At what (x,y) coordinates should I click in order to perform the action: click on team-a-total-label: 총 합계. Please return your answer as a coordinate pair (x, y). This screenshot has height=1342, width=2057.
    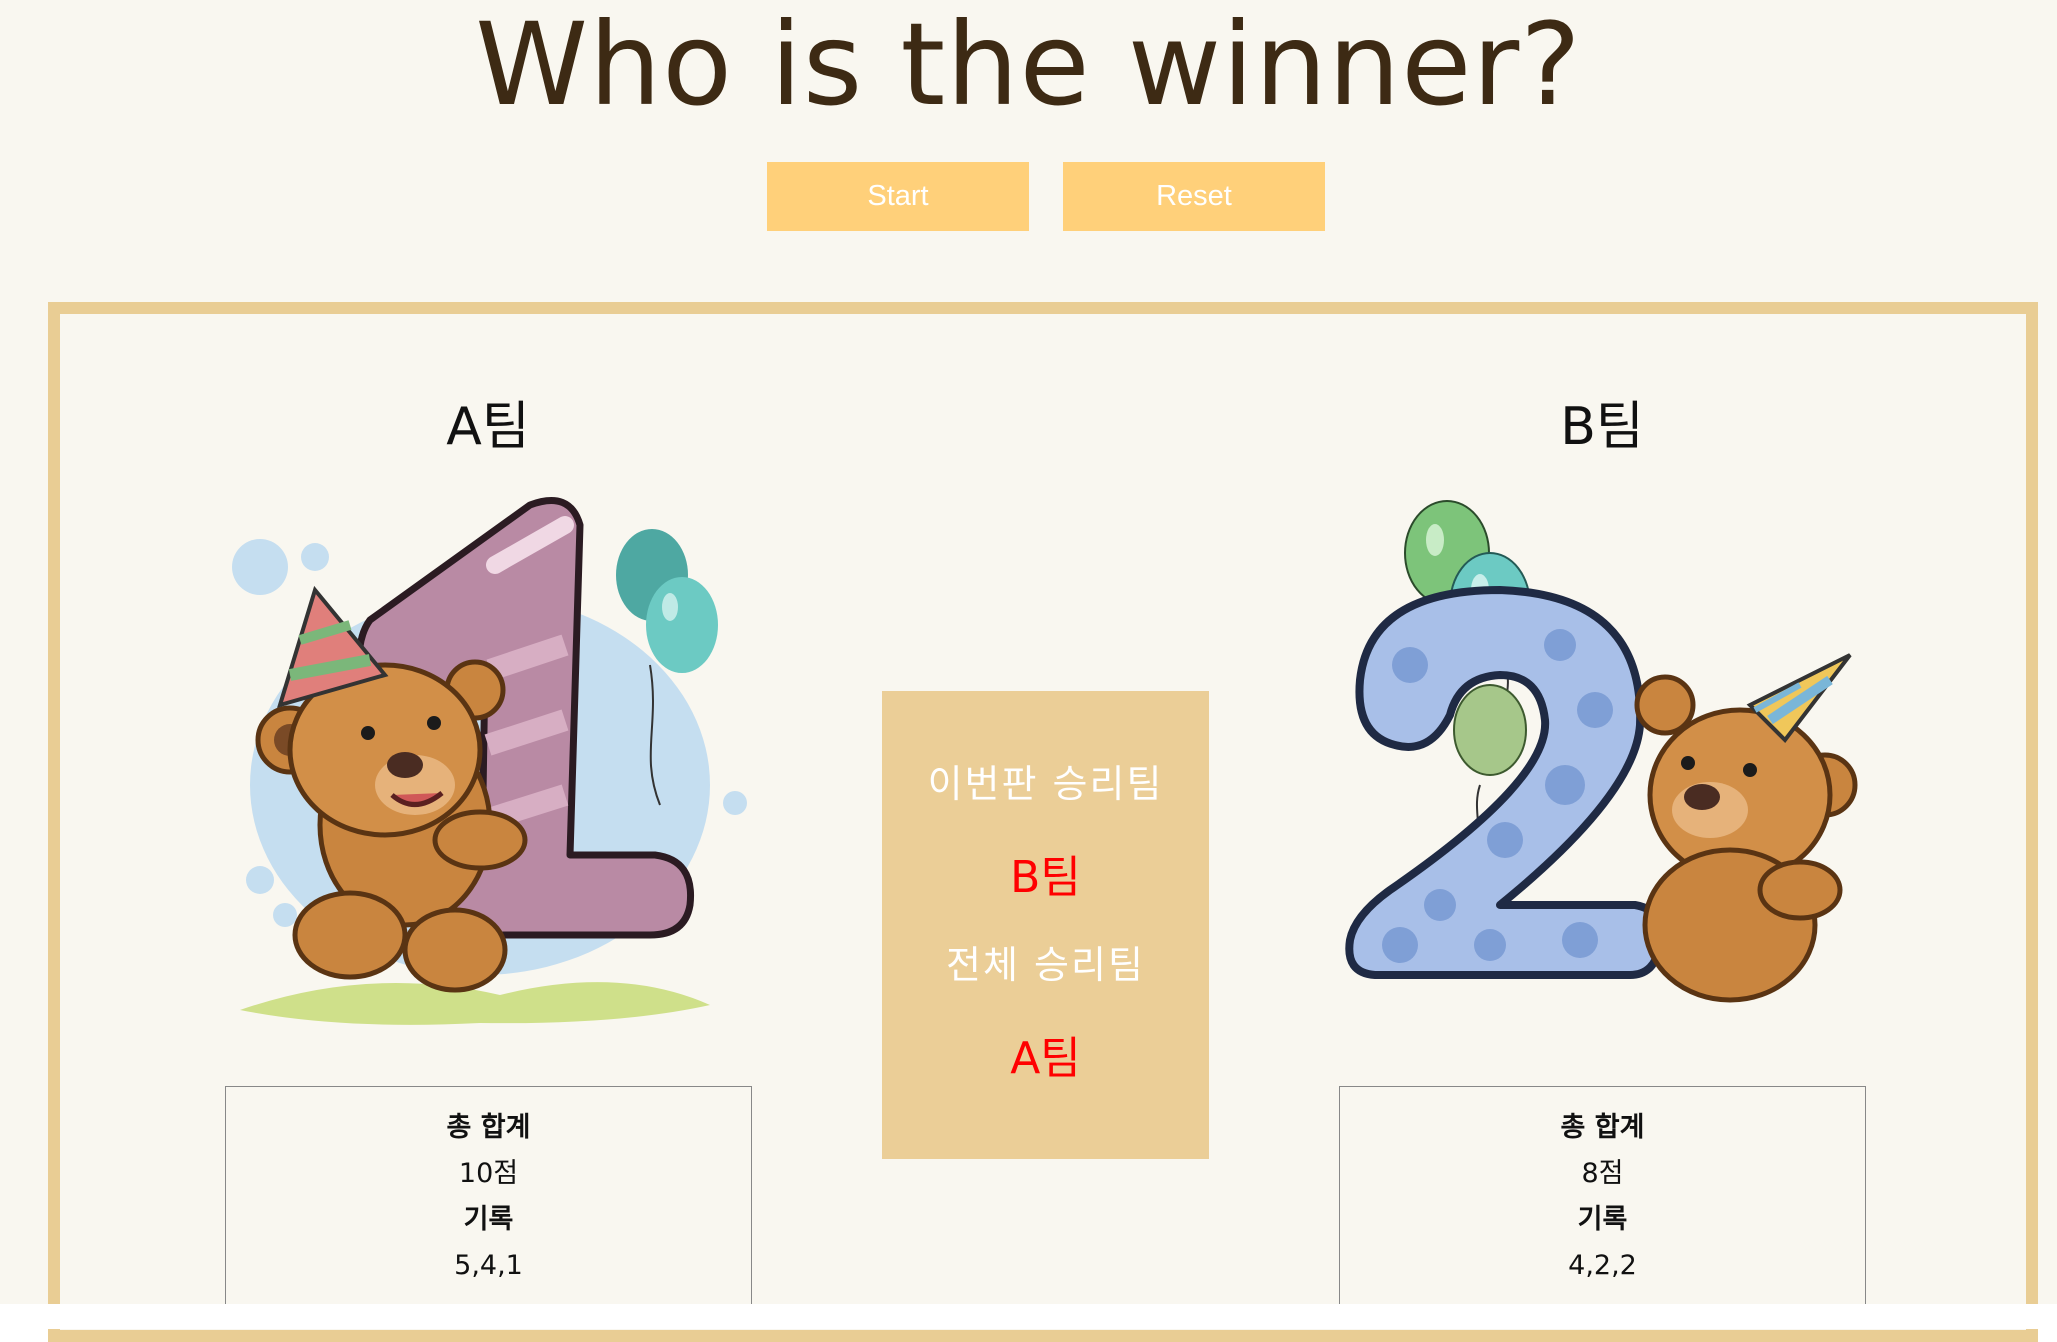
    Looking at the image, I should click on (488, 1127).